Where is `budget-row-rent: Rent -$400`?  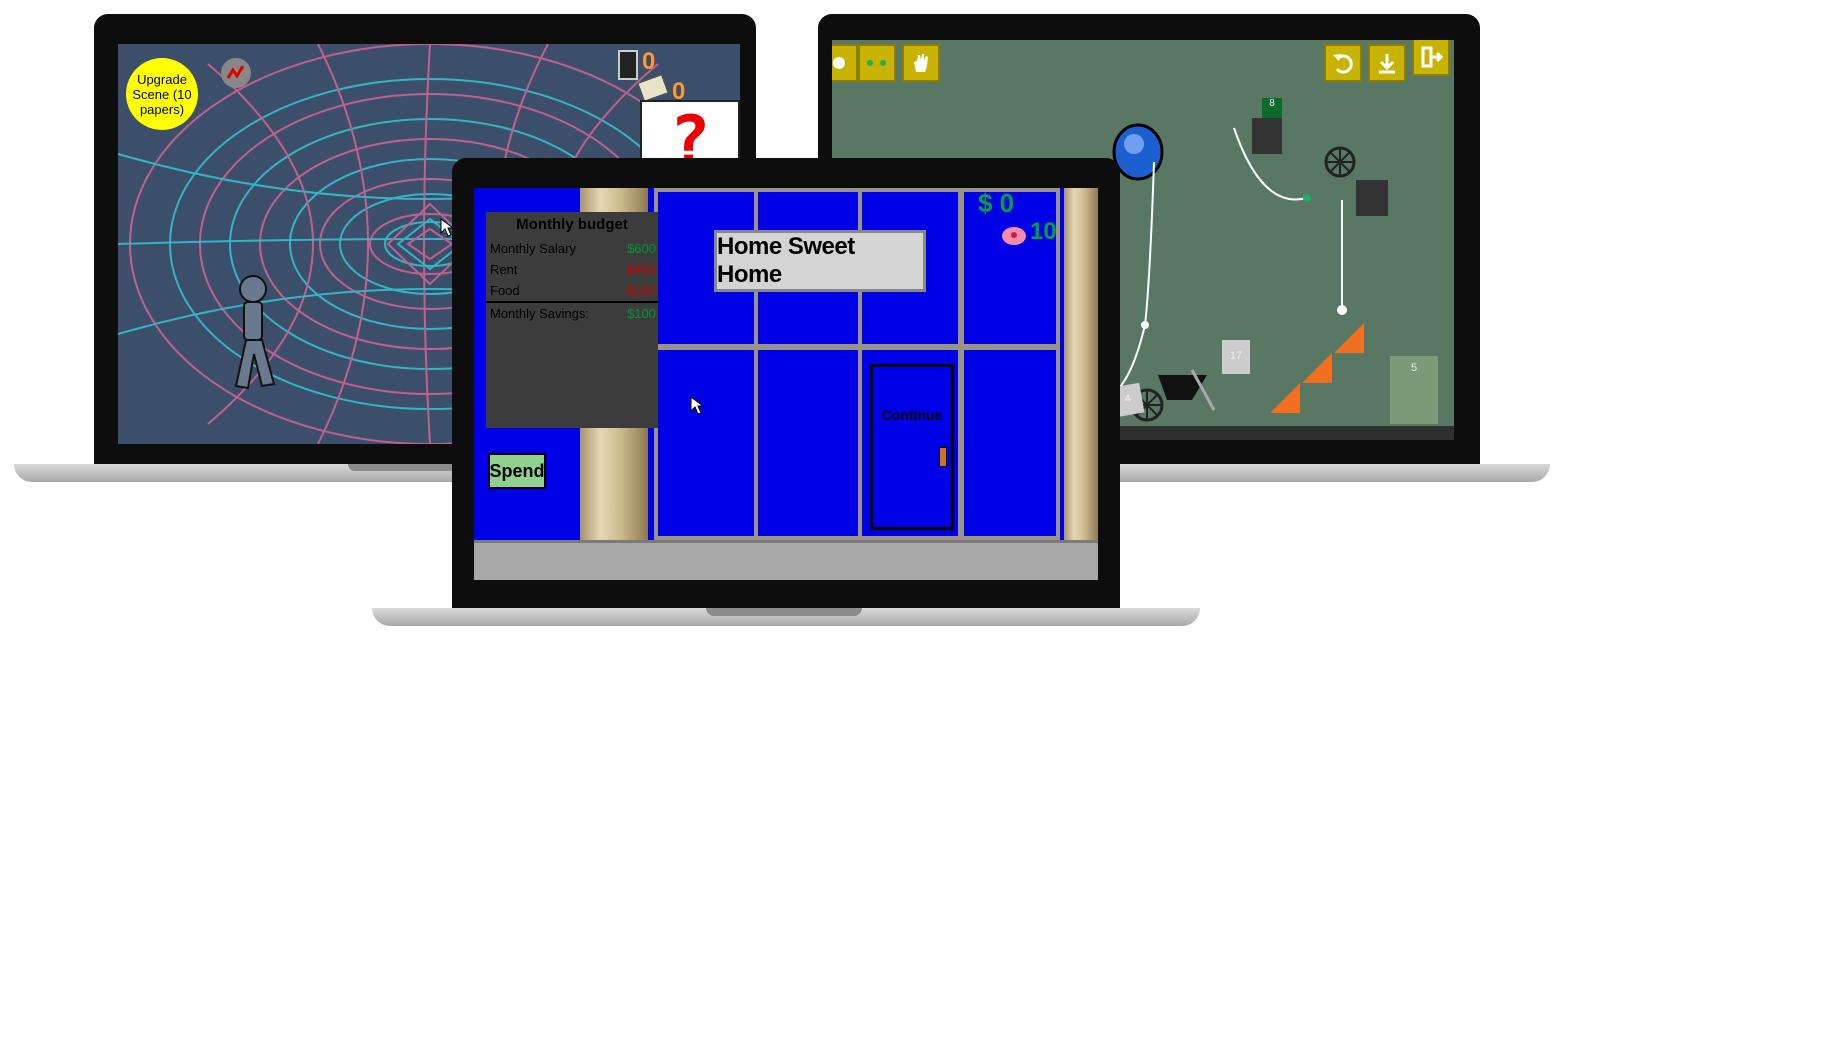
budget-row-rent: Rent -$400 is located at coordinates (572, 269).